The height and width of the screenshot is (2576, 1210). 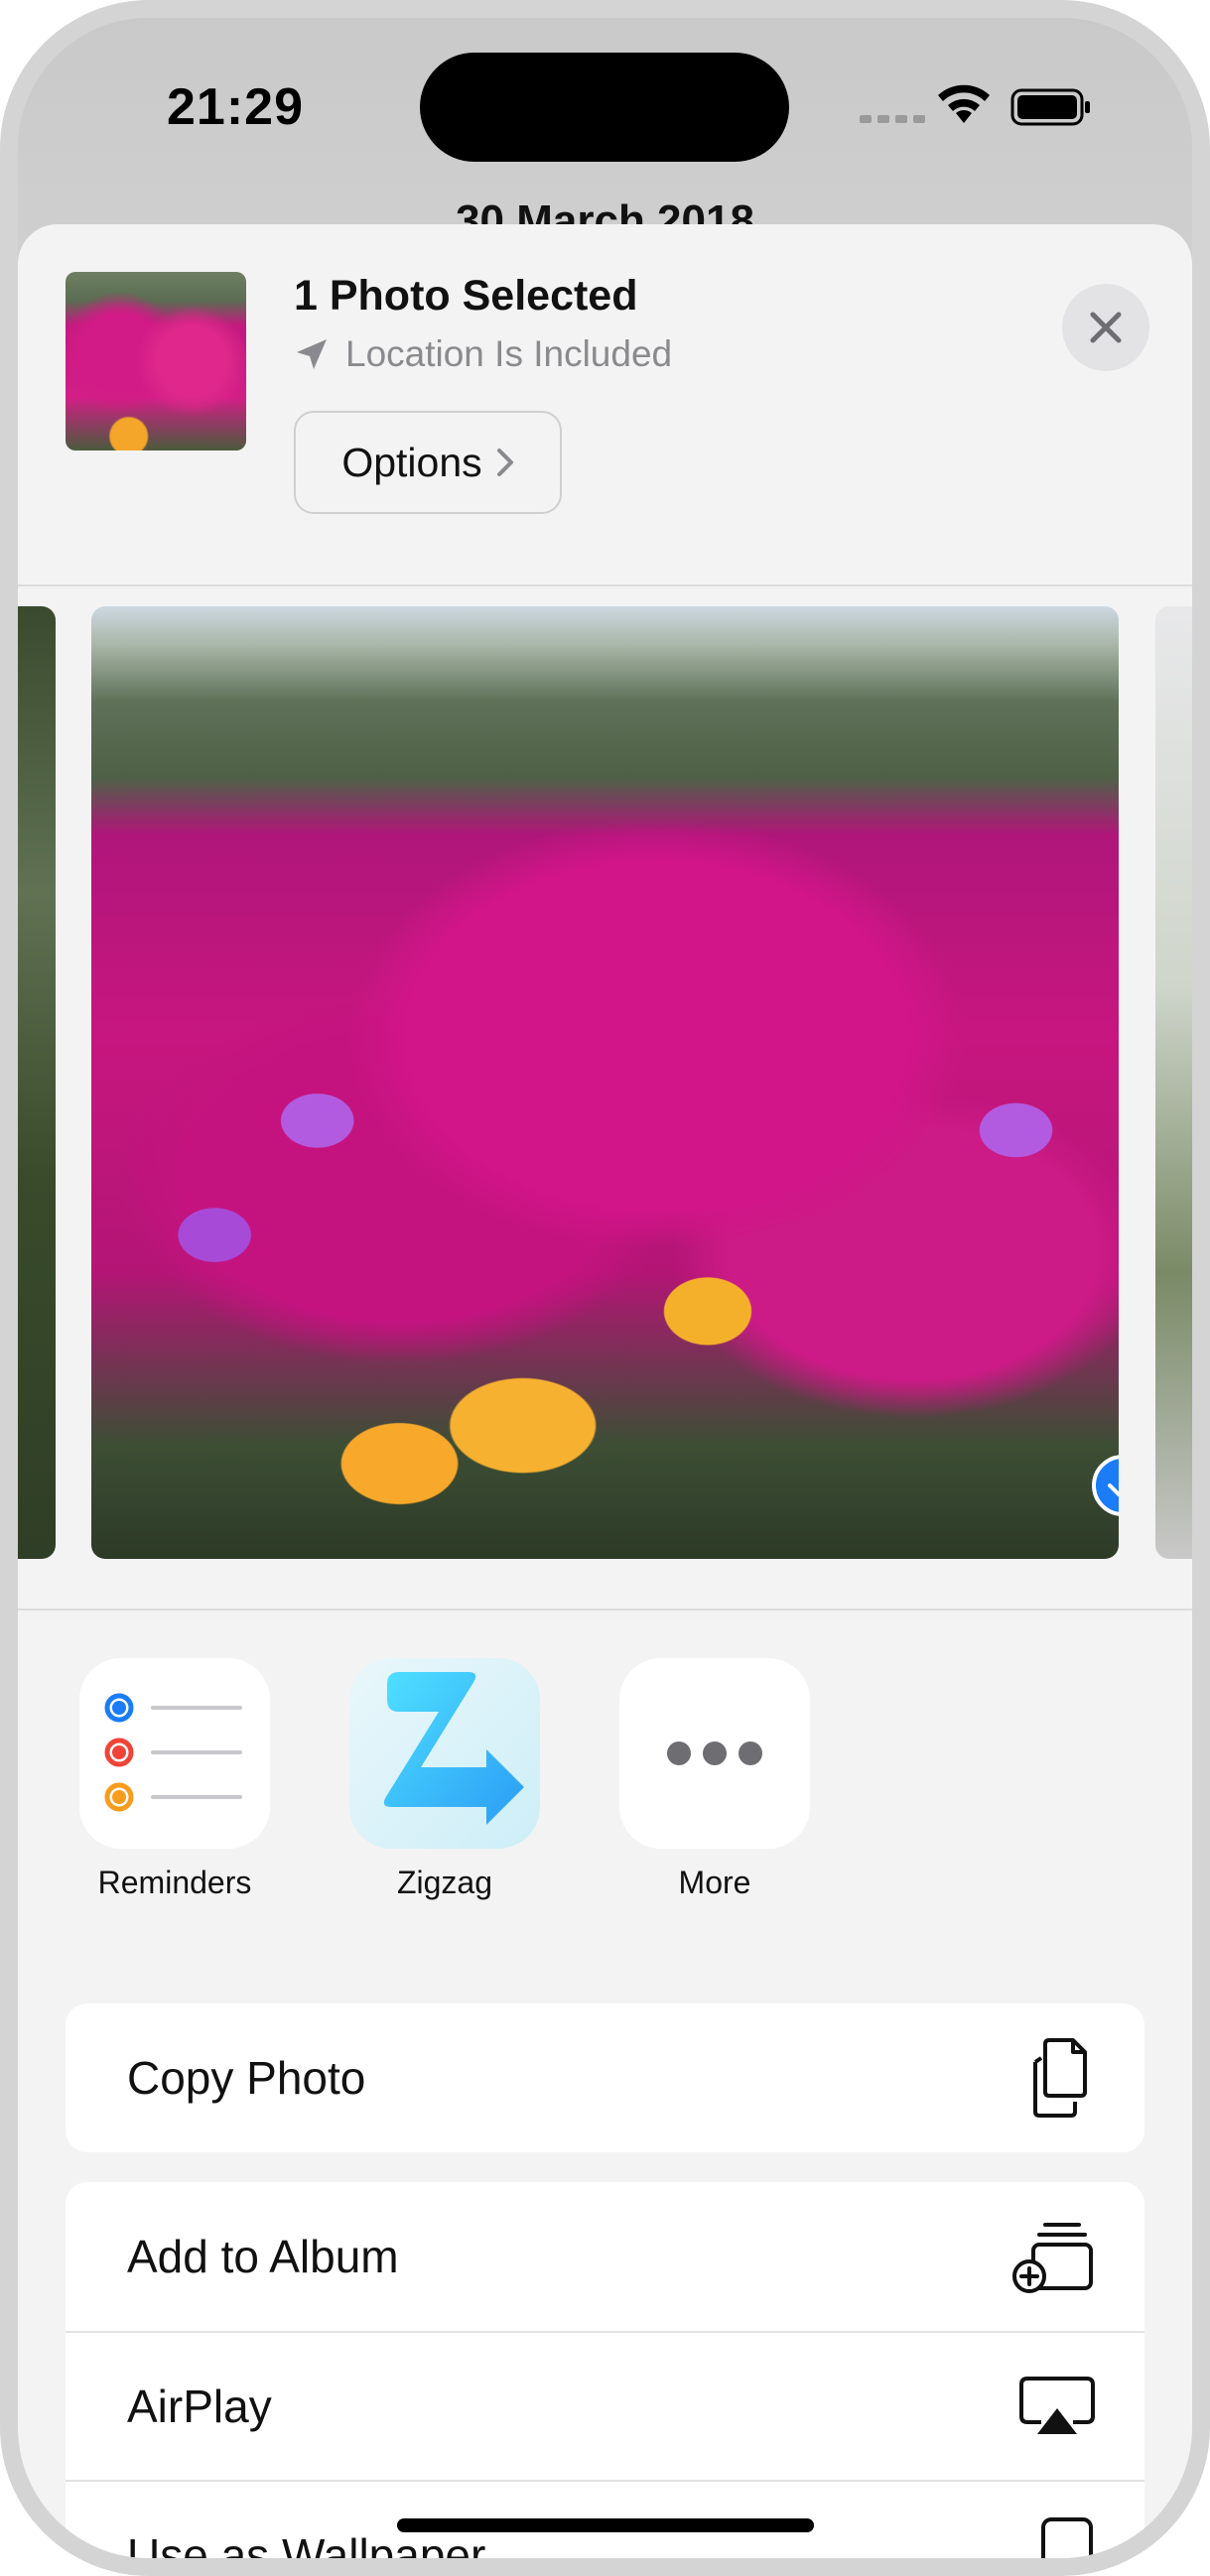 I want to click on airplay-icon, so click(x=1057, y=2406).